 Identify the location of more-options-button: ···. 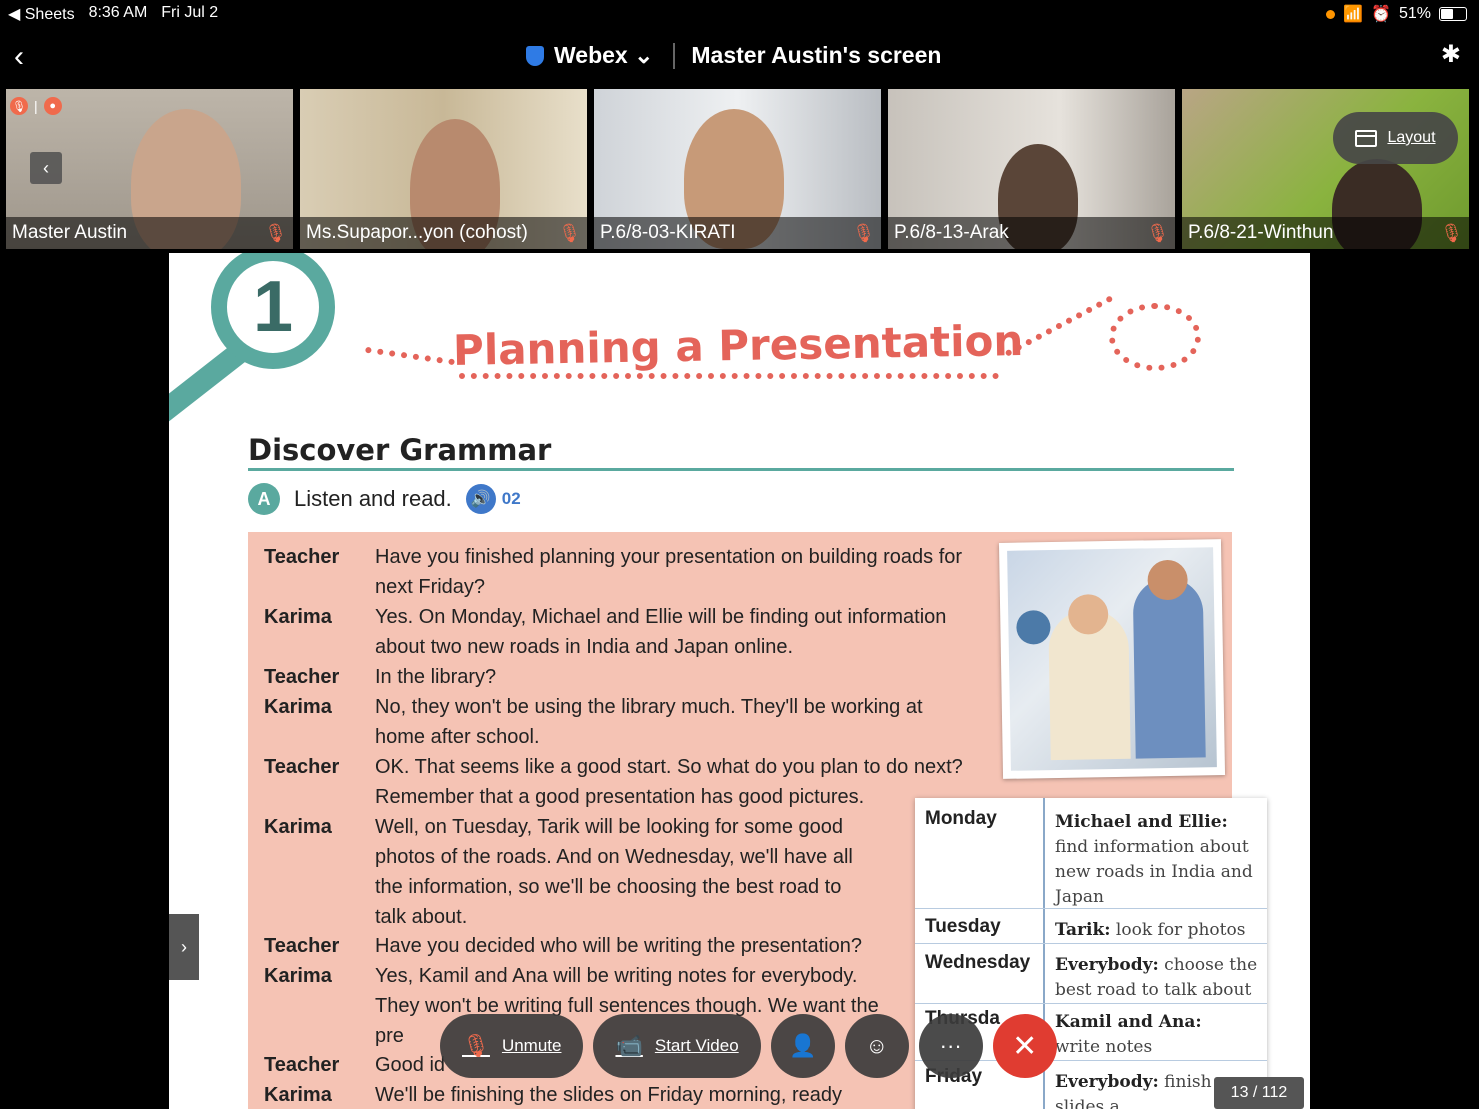
(950, 1046).